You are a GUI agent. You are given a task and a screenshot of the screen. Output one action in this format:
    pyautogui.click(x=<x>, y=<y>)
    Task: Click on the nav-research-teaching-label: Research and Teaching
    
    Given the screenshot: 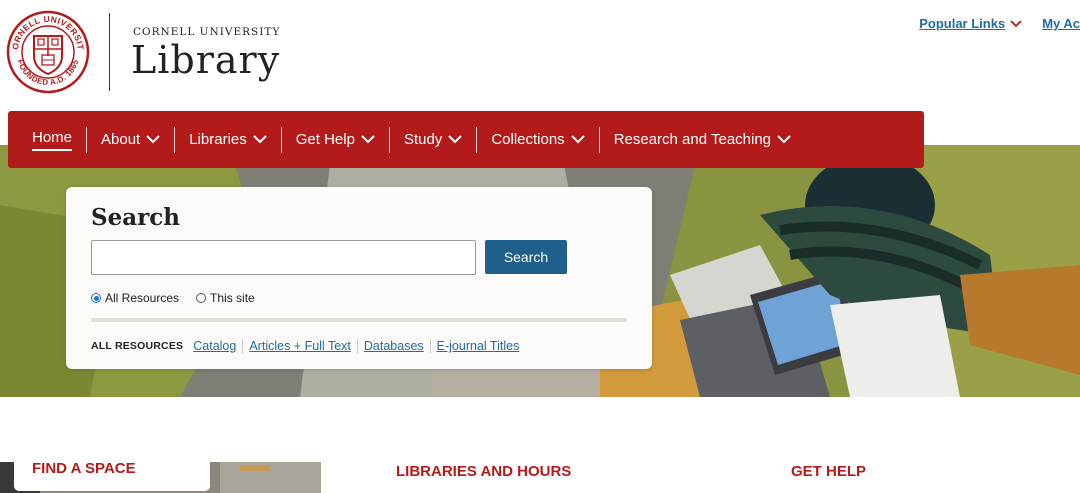 What is the action you would take?
    pyautogui.click(x=692, y=139)
    